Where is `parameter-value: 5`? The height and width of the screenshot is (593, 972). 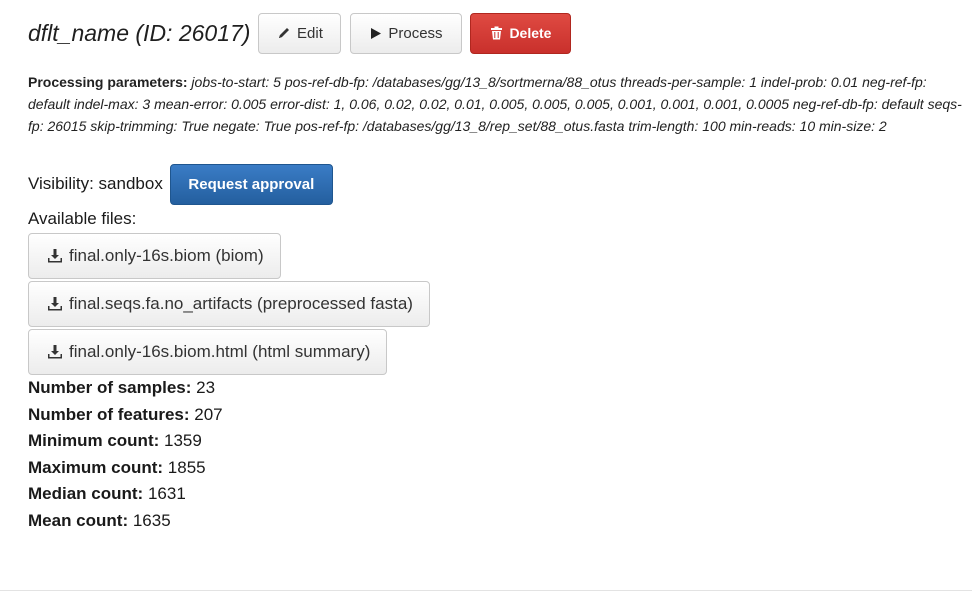
parameter-value: 5 is located at coordinates (277, 82).